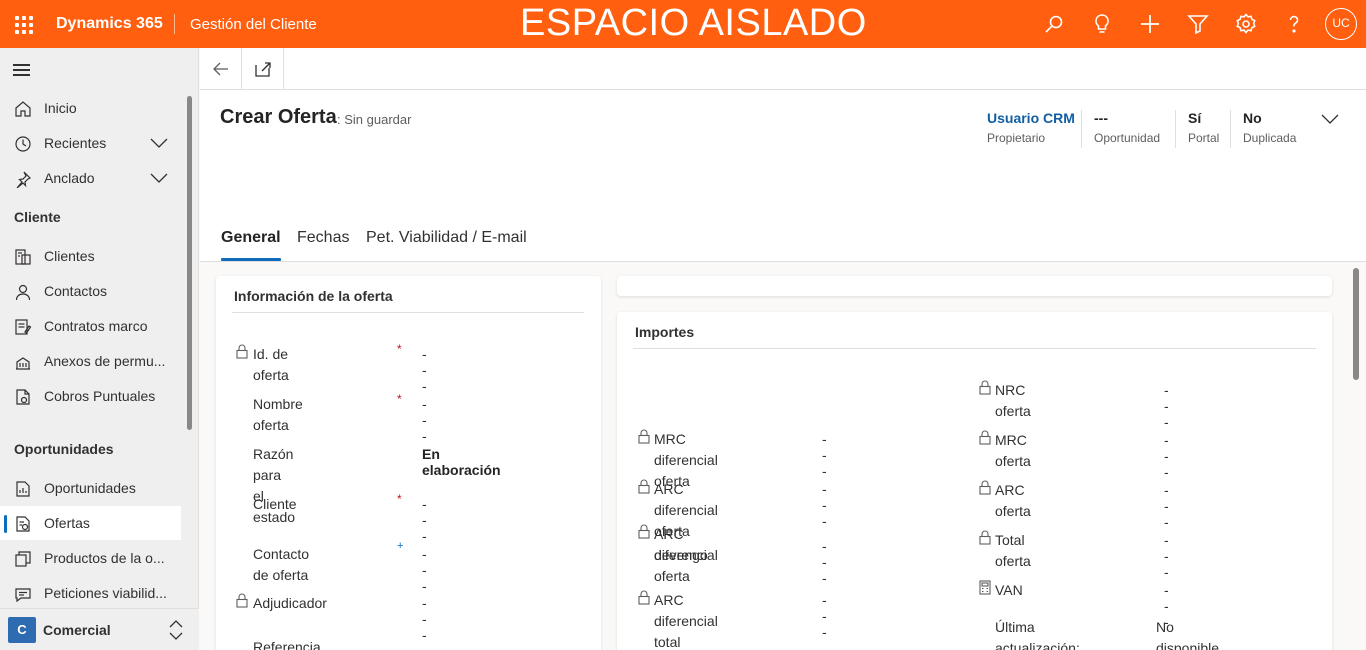  I want to click on sidebar-item-label: Oportunidades, so click(90, 488).